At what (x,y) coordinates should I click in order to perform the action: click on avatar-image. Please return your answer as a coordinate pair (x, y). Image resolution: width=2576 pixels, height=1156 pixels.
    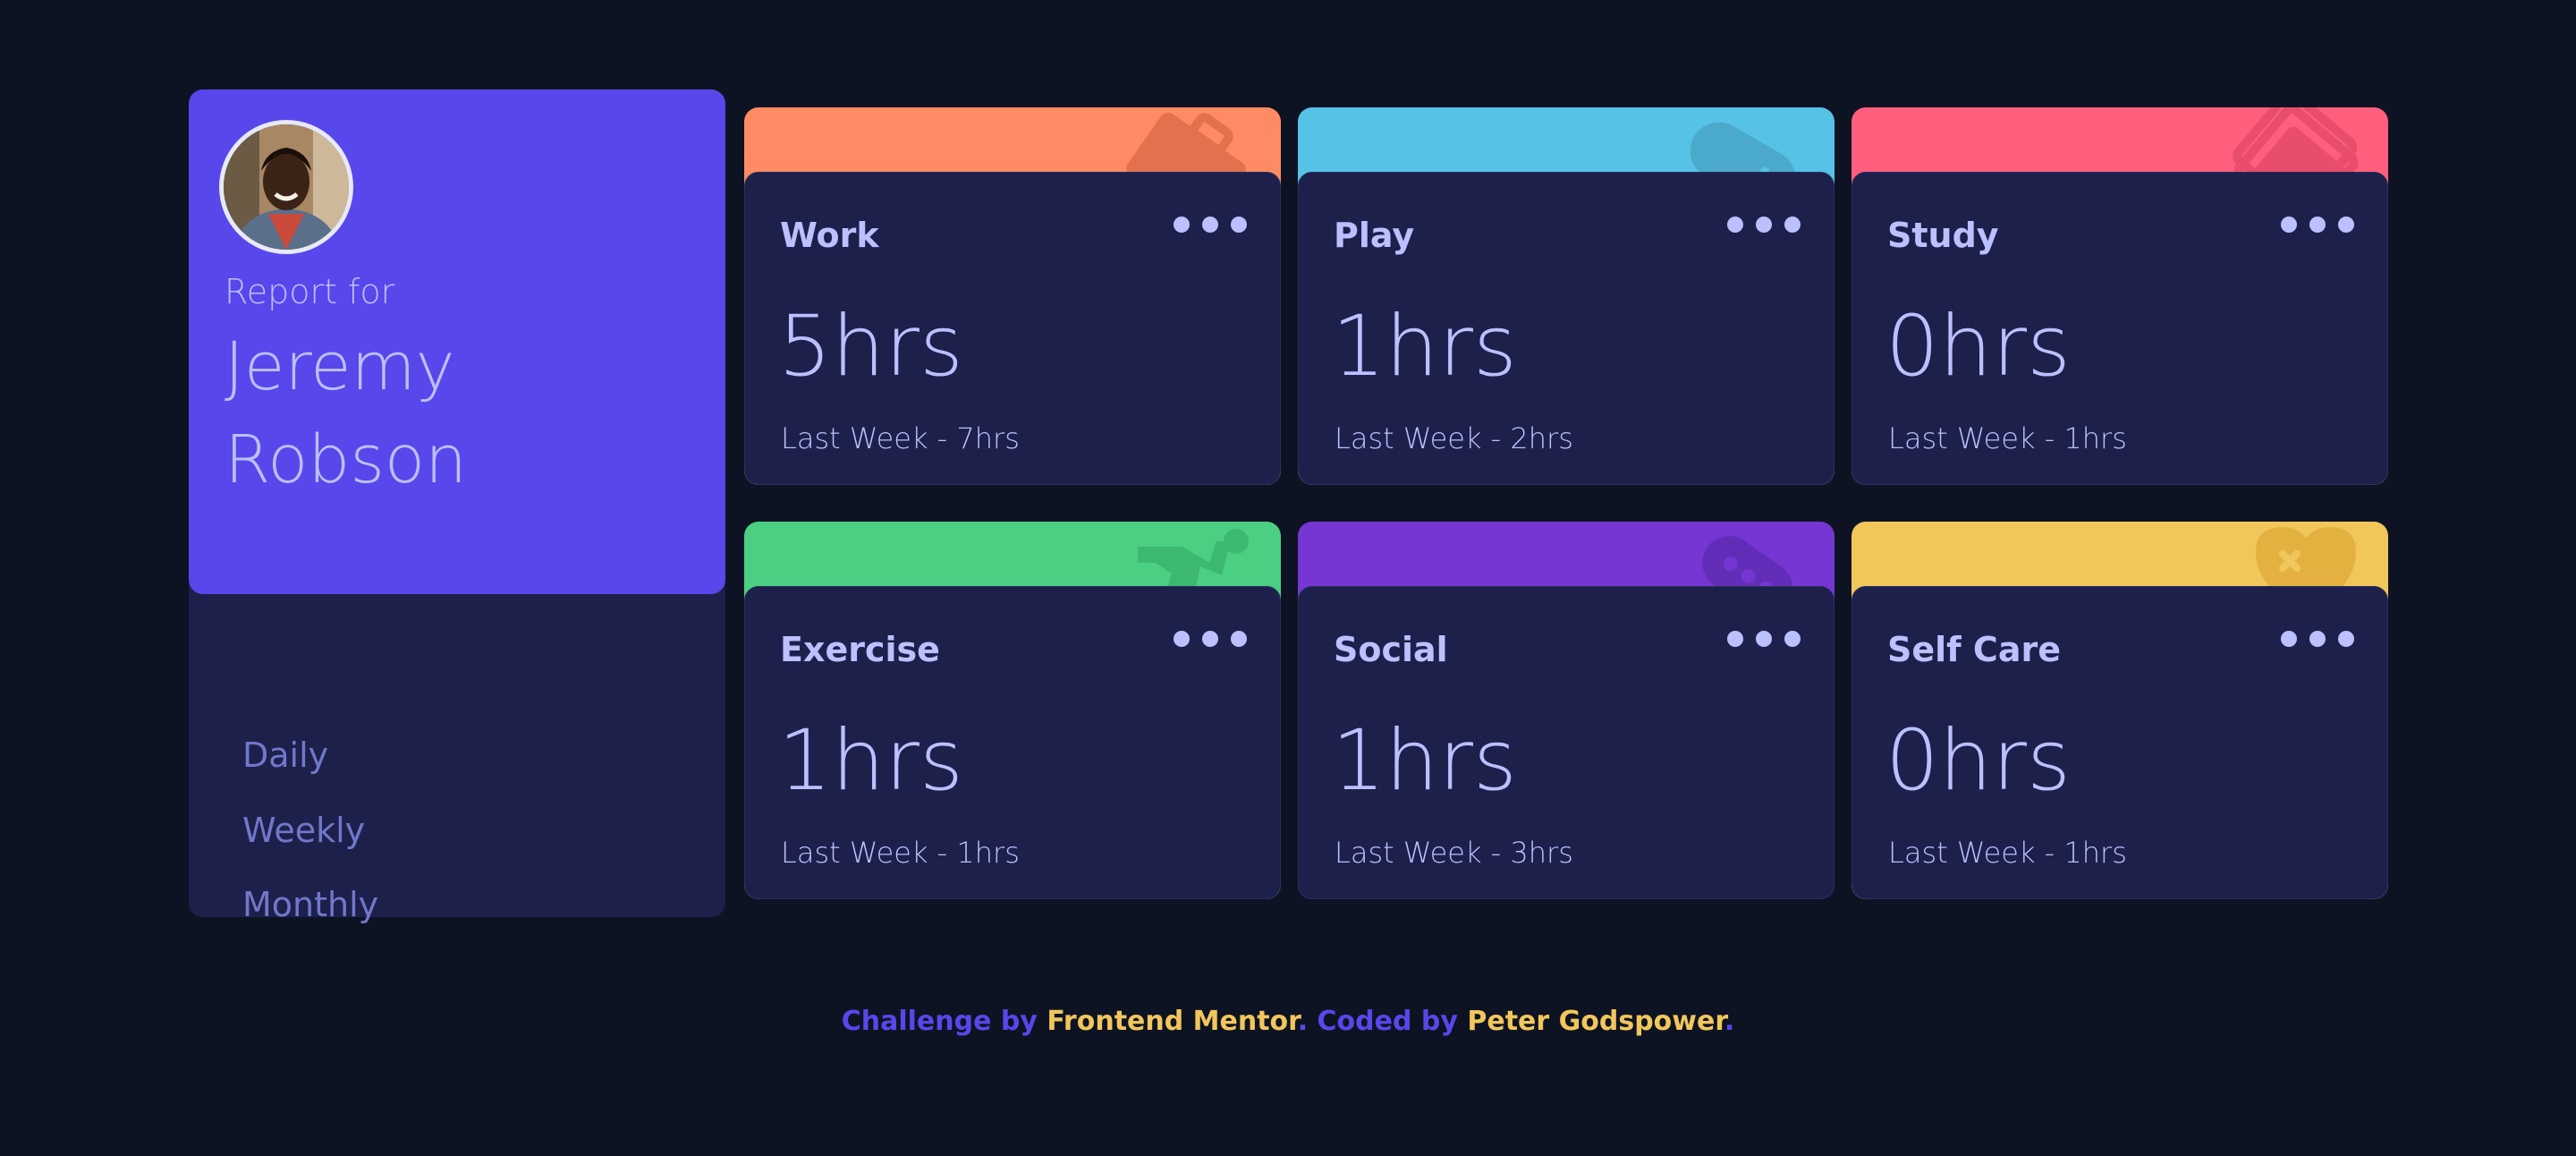
    Looking at the image, I should click on (286, 187).